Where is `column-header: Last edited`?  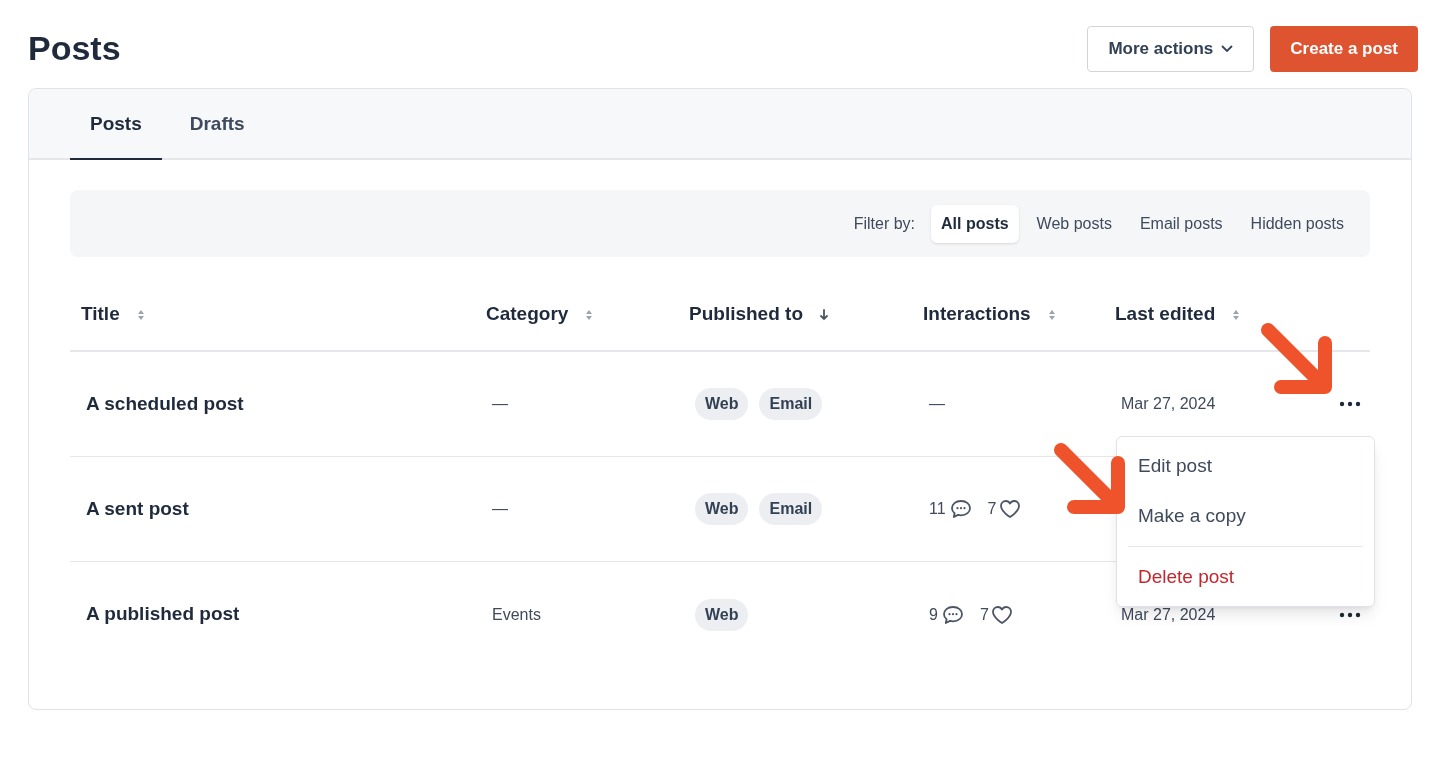
column-header: Last edited is located at coordinates (1165, 314).